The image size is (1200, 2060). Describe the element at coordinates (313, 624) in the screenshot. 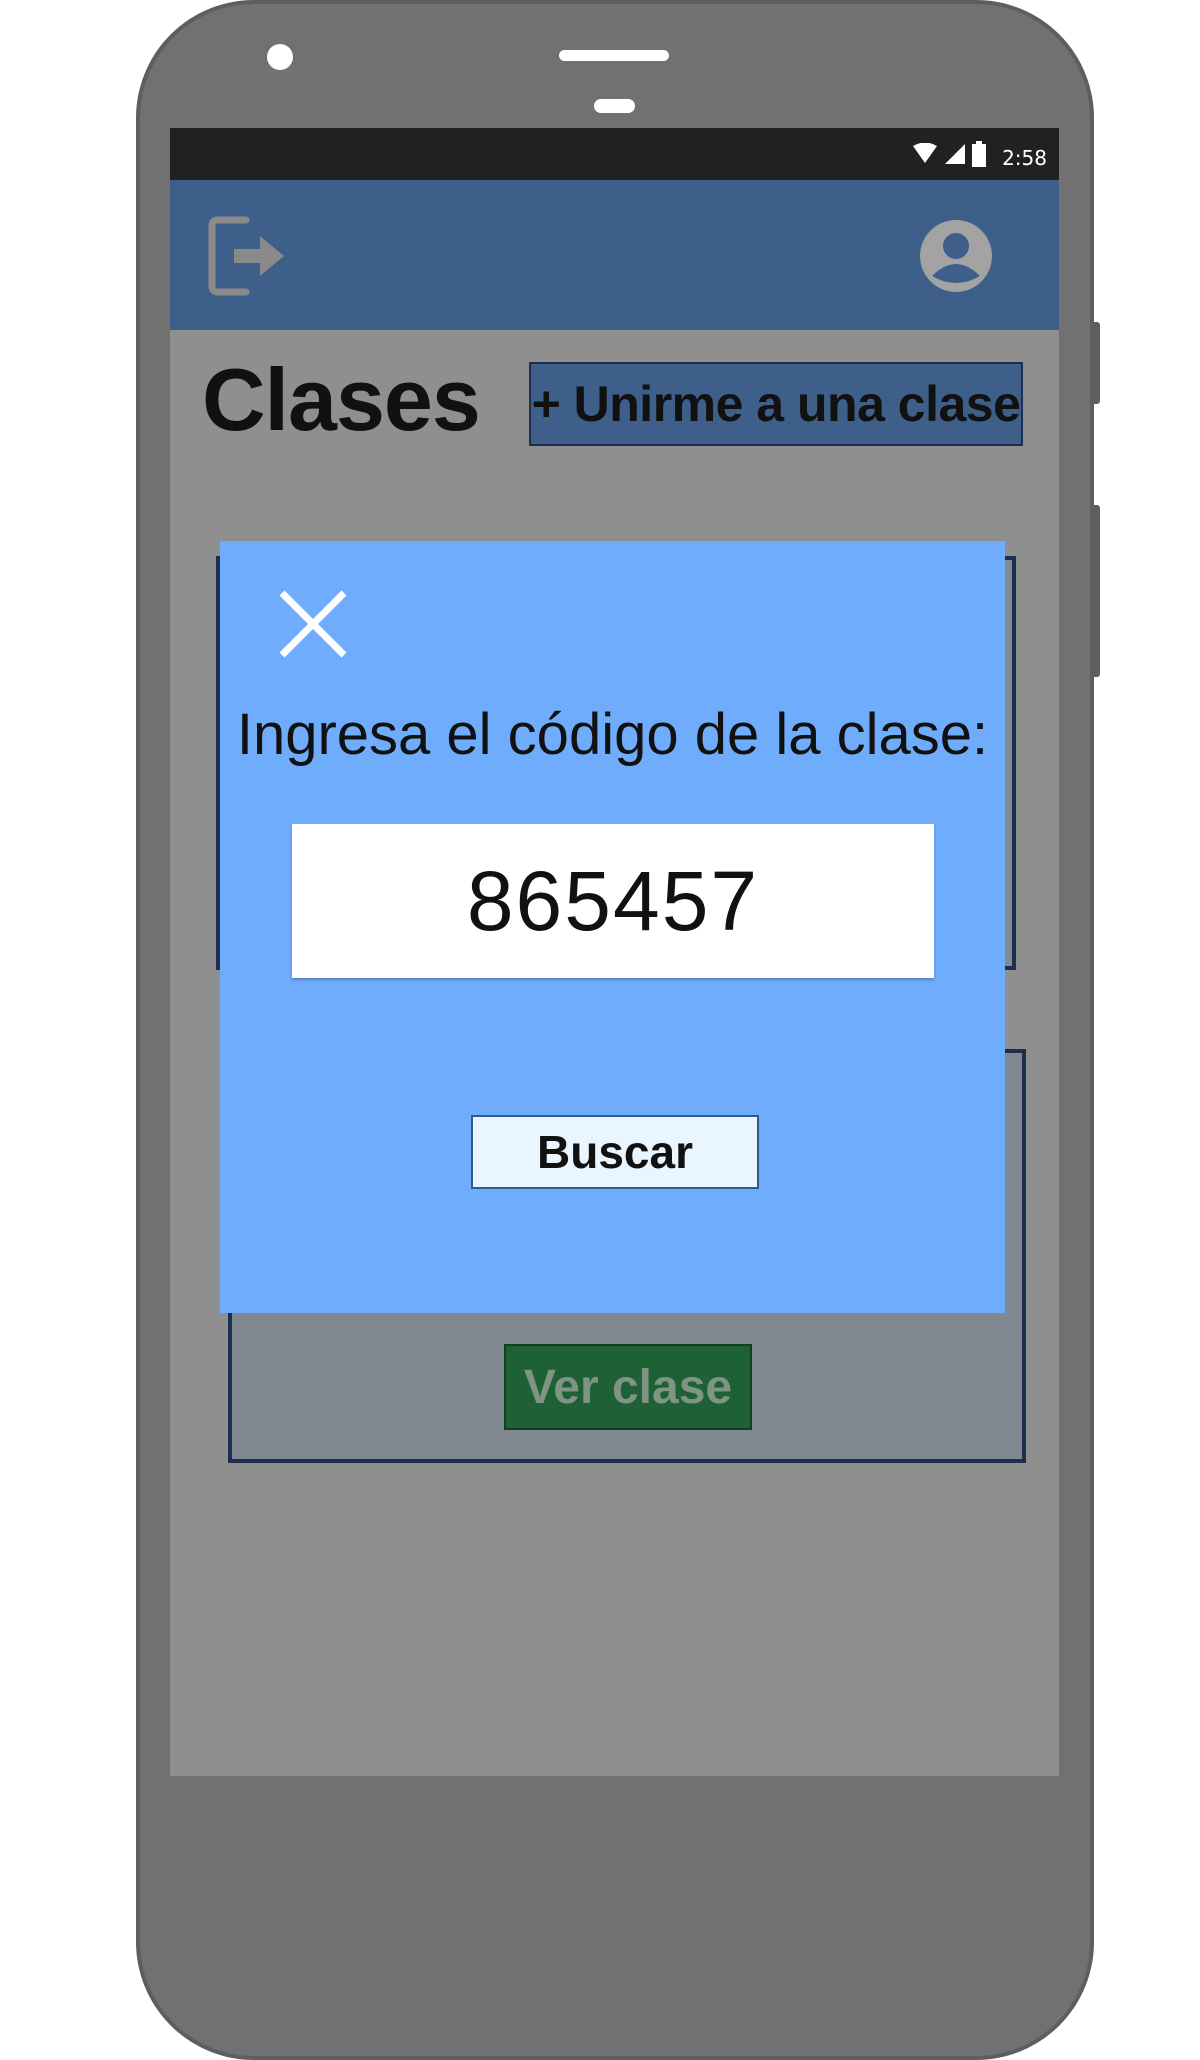

I see `close-icon` at that location.